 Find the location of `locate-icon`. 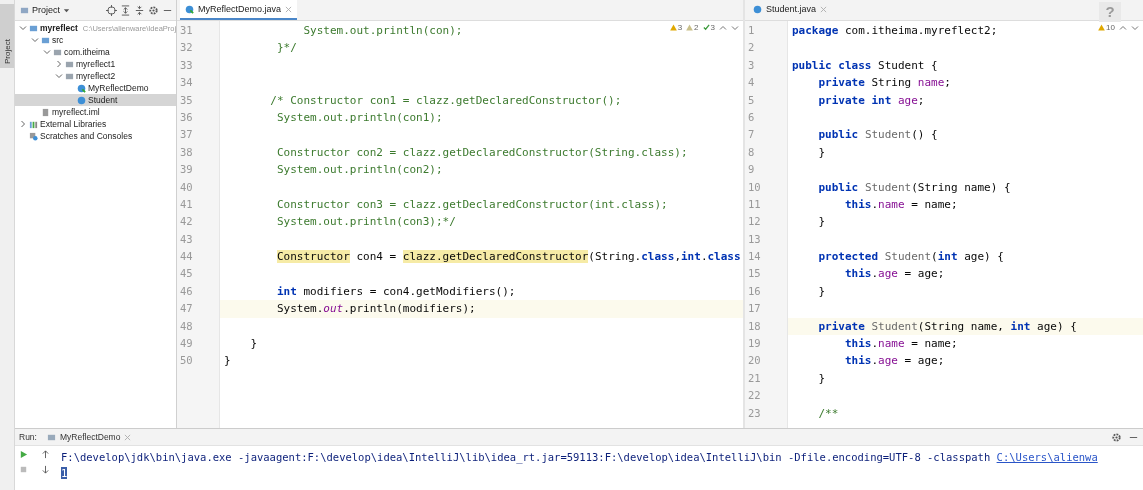

locate-icon is located at coordinates (111, 10).